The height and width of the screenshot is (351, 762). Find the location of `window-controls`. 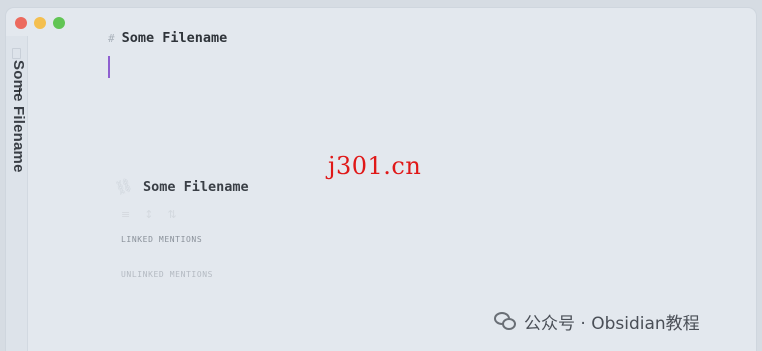

window-controls is located at coordinates (40, 23).